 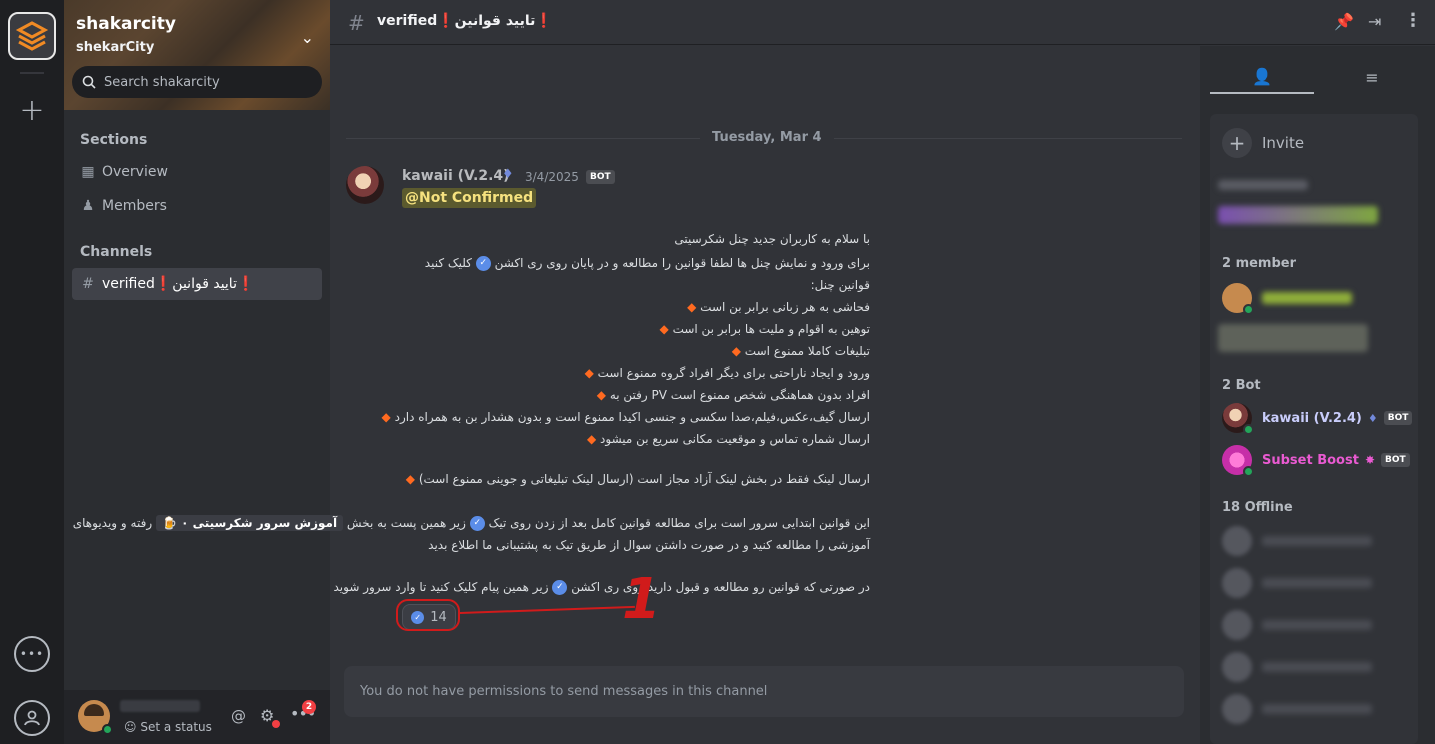 What do you see at coordinates (772, 239) in the screenshot?
I see `message-line: با سلام به کاربران جدید چنل شکرسیتی` at bounding box center [772, 239].